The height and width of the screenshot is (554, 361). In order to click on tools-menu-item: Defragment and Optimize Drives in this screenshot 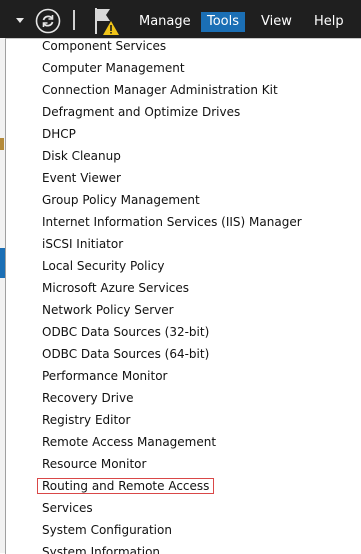, I will do `click(183, 112)`.